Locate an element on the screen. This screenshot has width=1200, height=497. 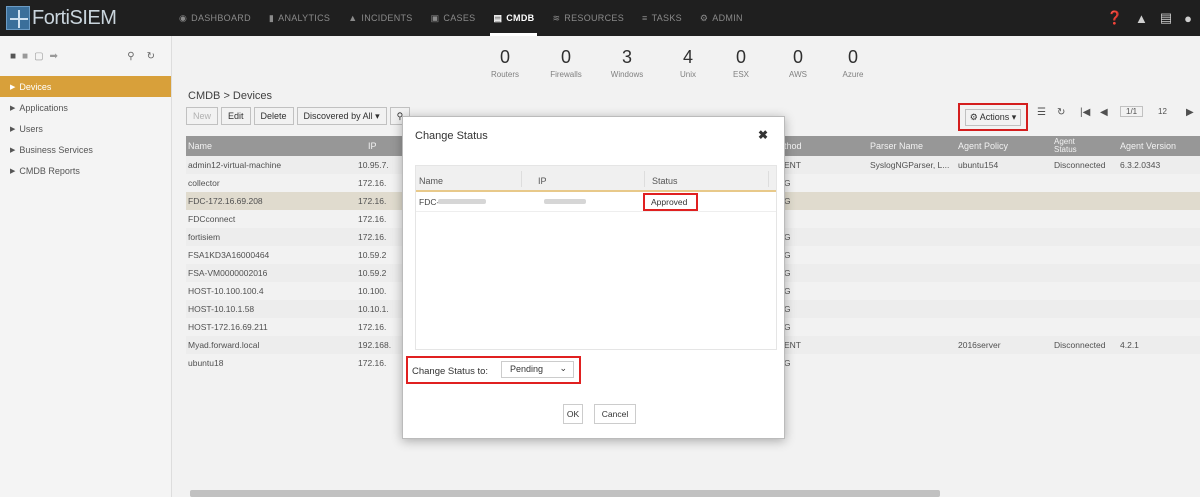
sidebar-toolbar: ■ ■ ▢ ➡ ⚲ ↻ is located at coordinates (85, 56).